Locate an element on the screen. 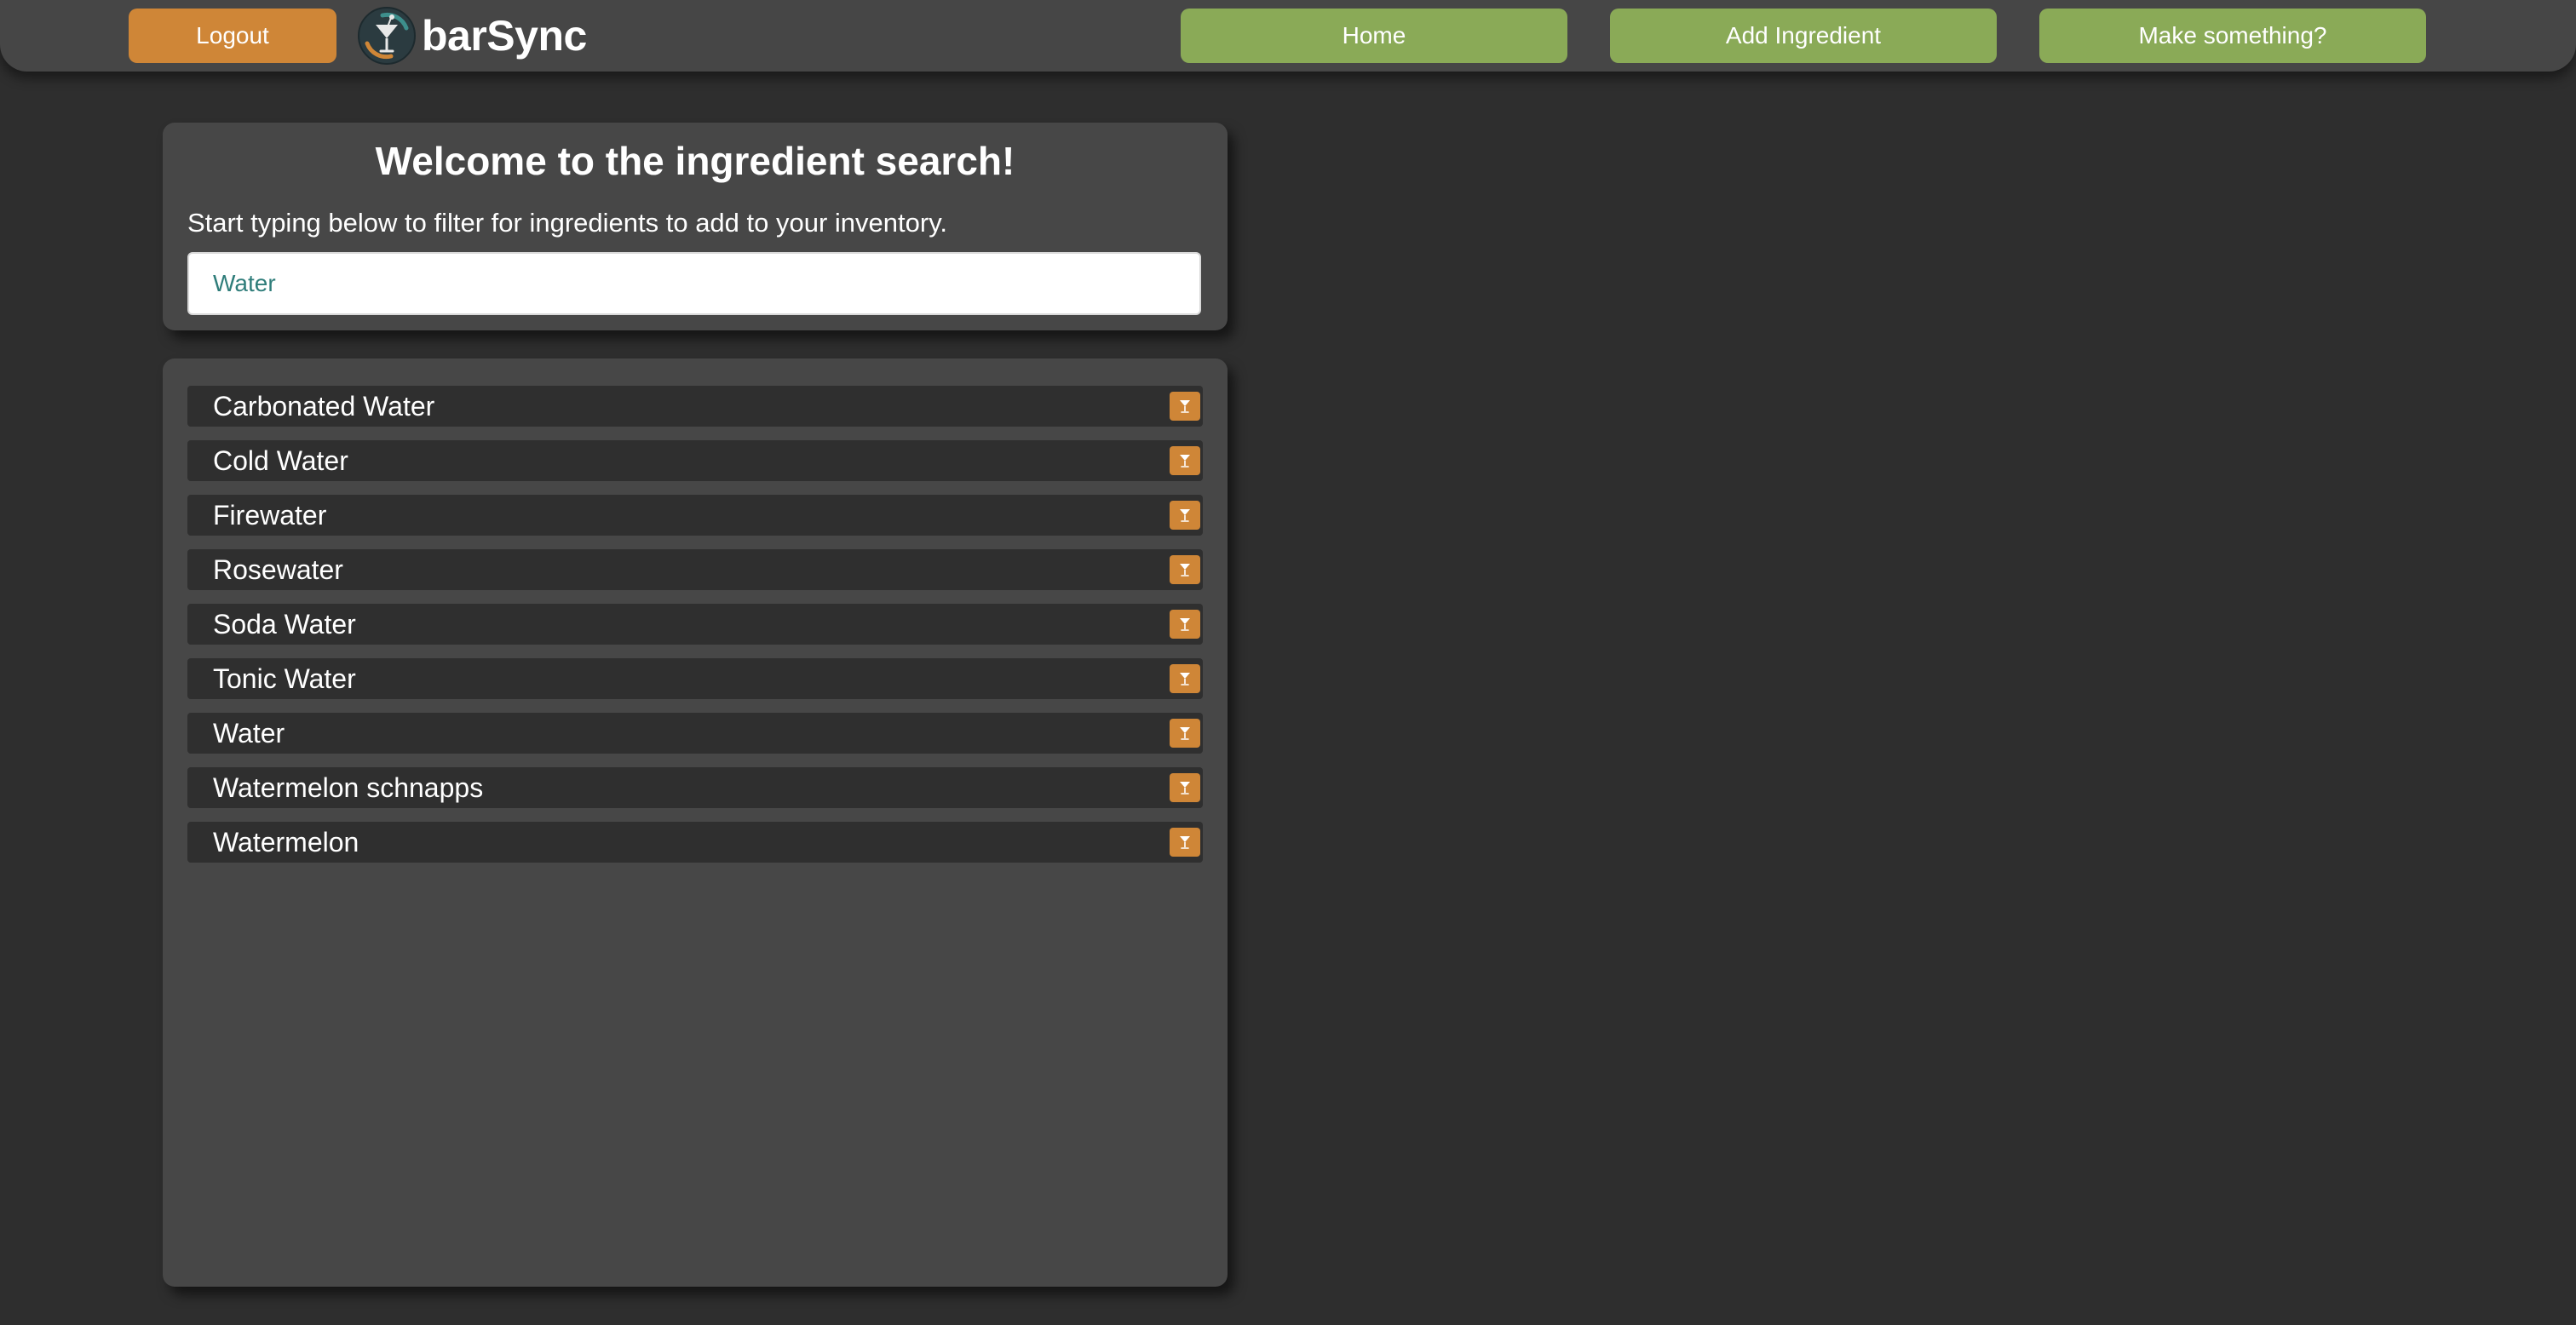 The image size is (2576, 1325). ingredient-name: Cold Water is located at coordinates (280, 460).